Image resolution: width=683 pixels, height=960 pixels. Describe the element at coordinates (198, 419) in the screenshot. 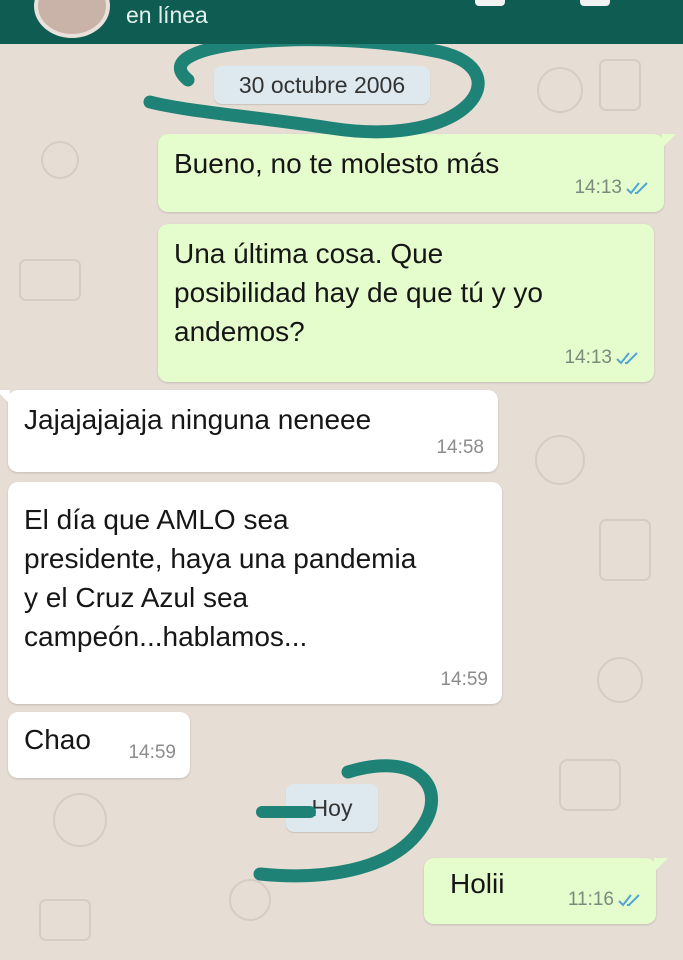

I see `message-text: Jajajajajaja ninguna neneee` at that location.